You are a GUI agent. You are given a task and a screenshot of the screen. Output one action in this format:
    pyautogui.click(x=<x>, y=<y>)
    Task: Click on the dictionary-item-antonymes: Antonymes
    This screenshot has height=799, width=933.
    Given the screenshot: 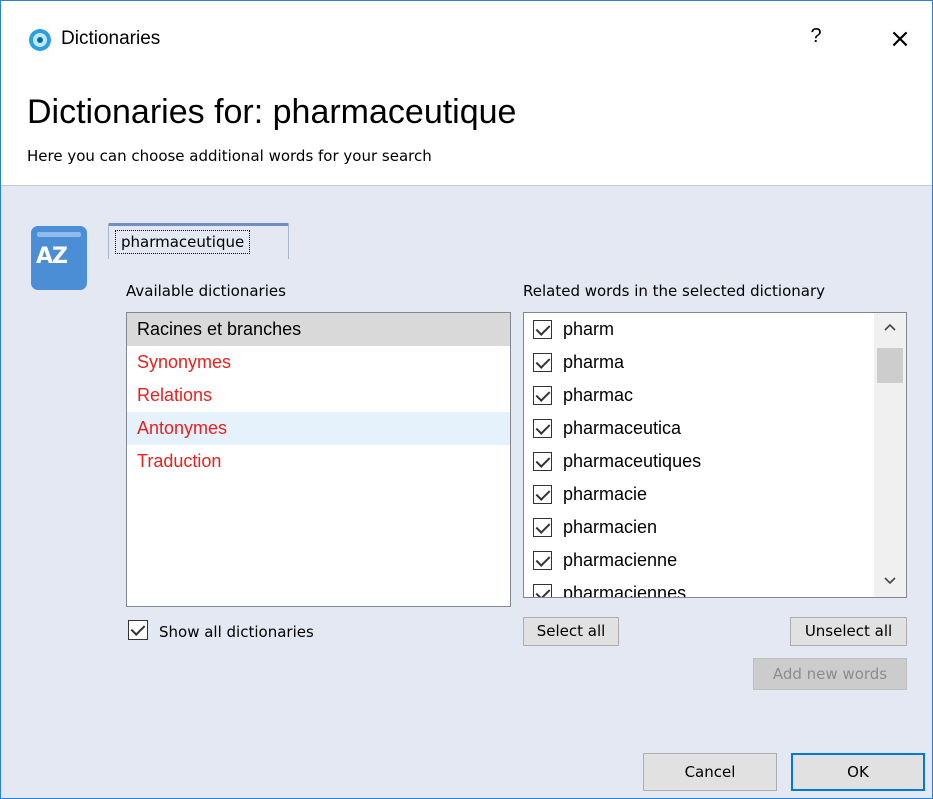 What is the action you would take?
    pyautogui.click(x=318, y=428)
    